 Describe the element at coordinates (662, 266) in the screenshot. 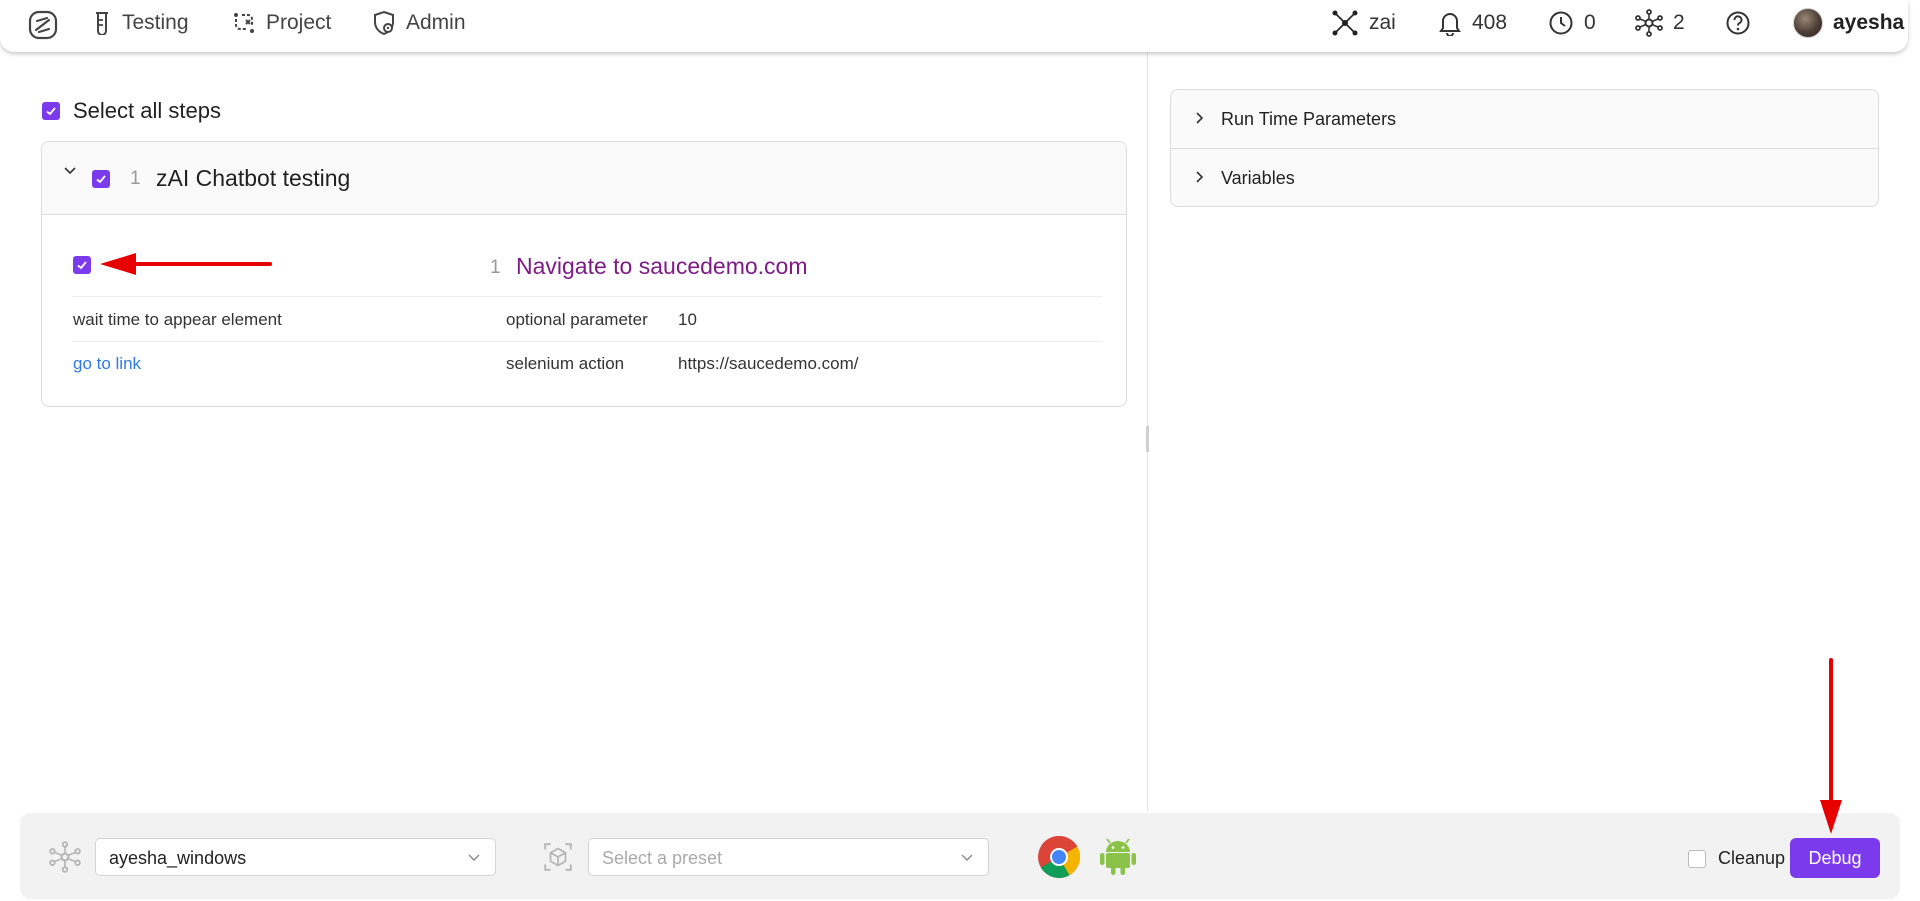

I see `step-title: Navigate to saucedemo.com` at that location.